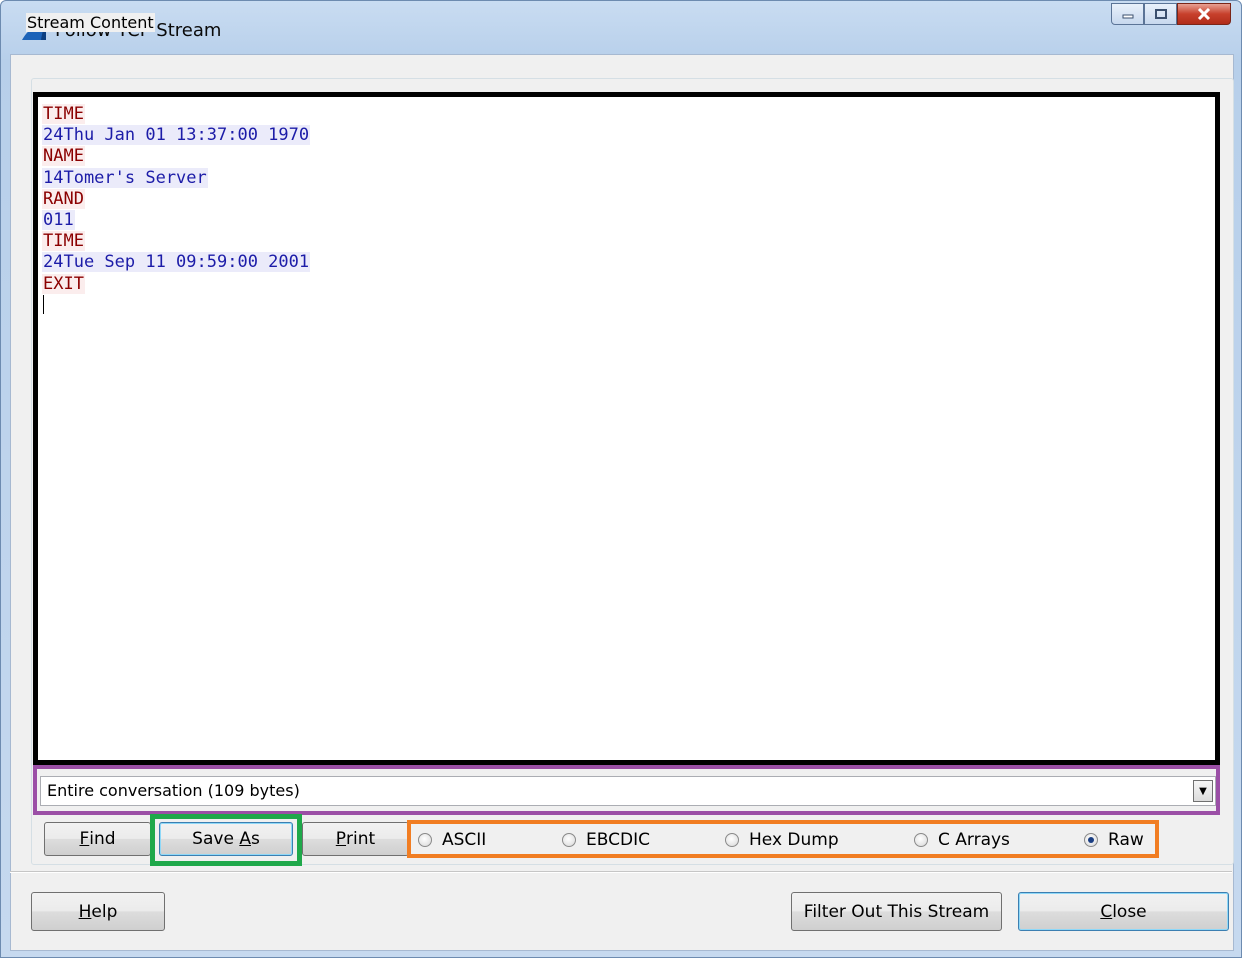  I want to click on save-as-button: Save As, so click(226, 839).